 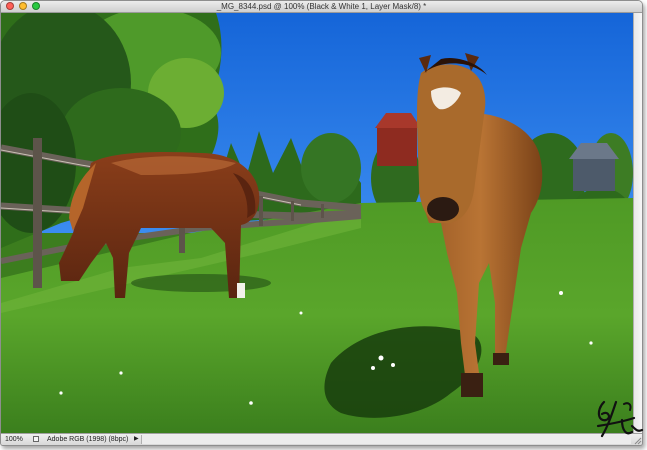 What do you see at coordinates (88, 439) in the screenshot?
I see `document-info: Adobe RGB (1998) (8bpc)` at bounding box center [88, 439].